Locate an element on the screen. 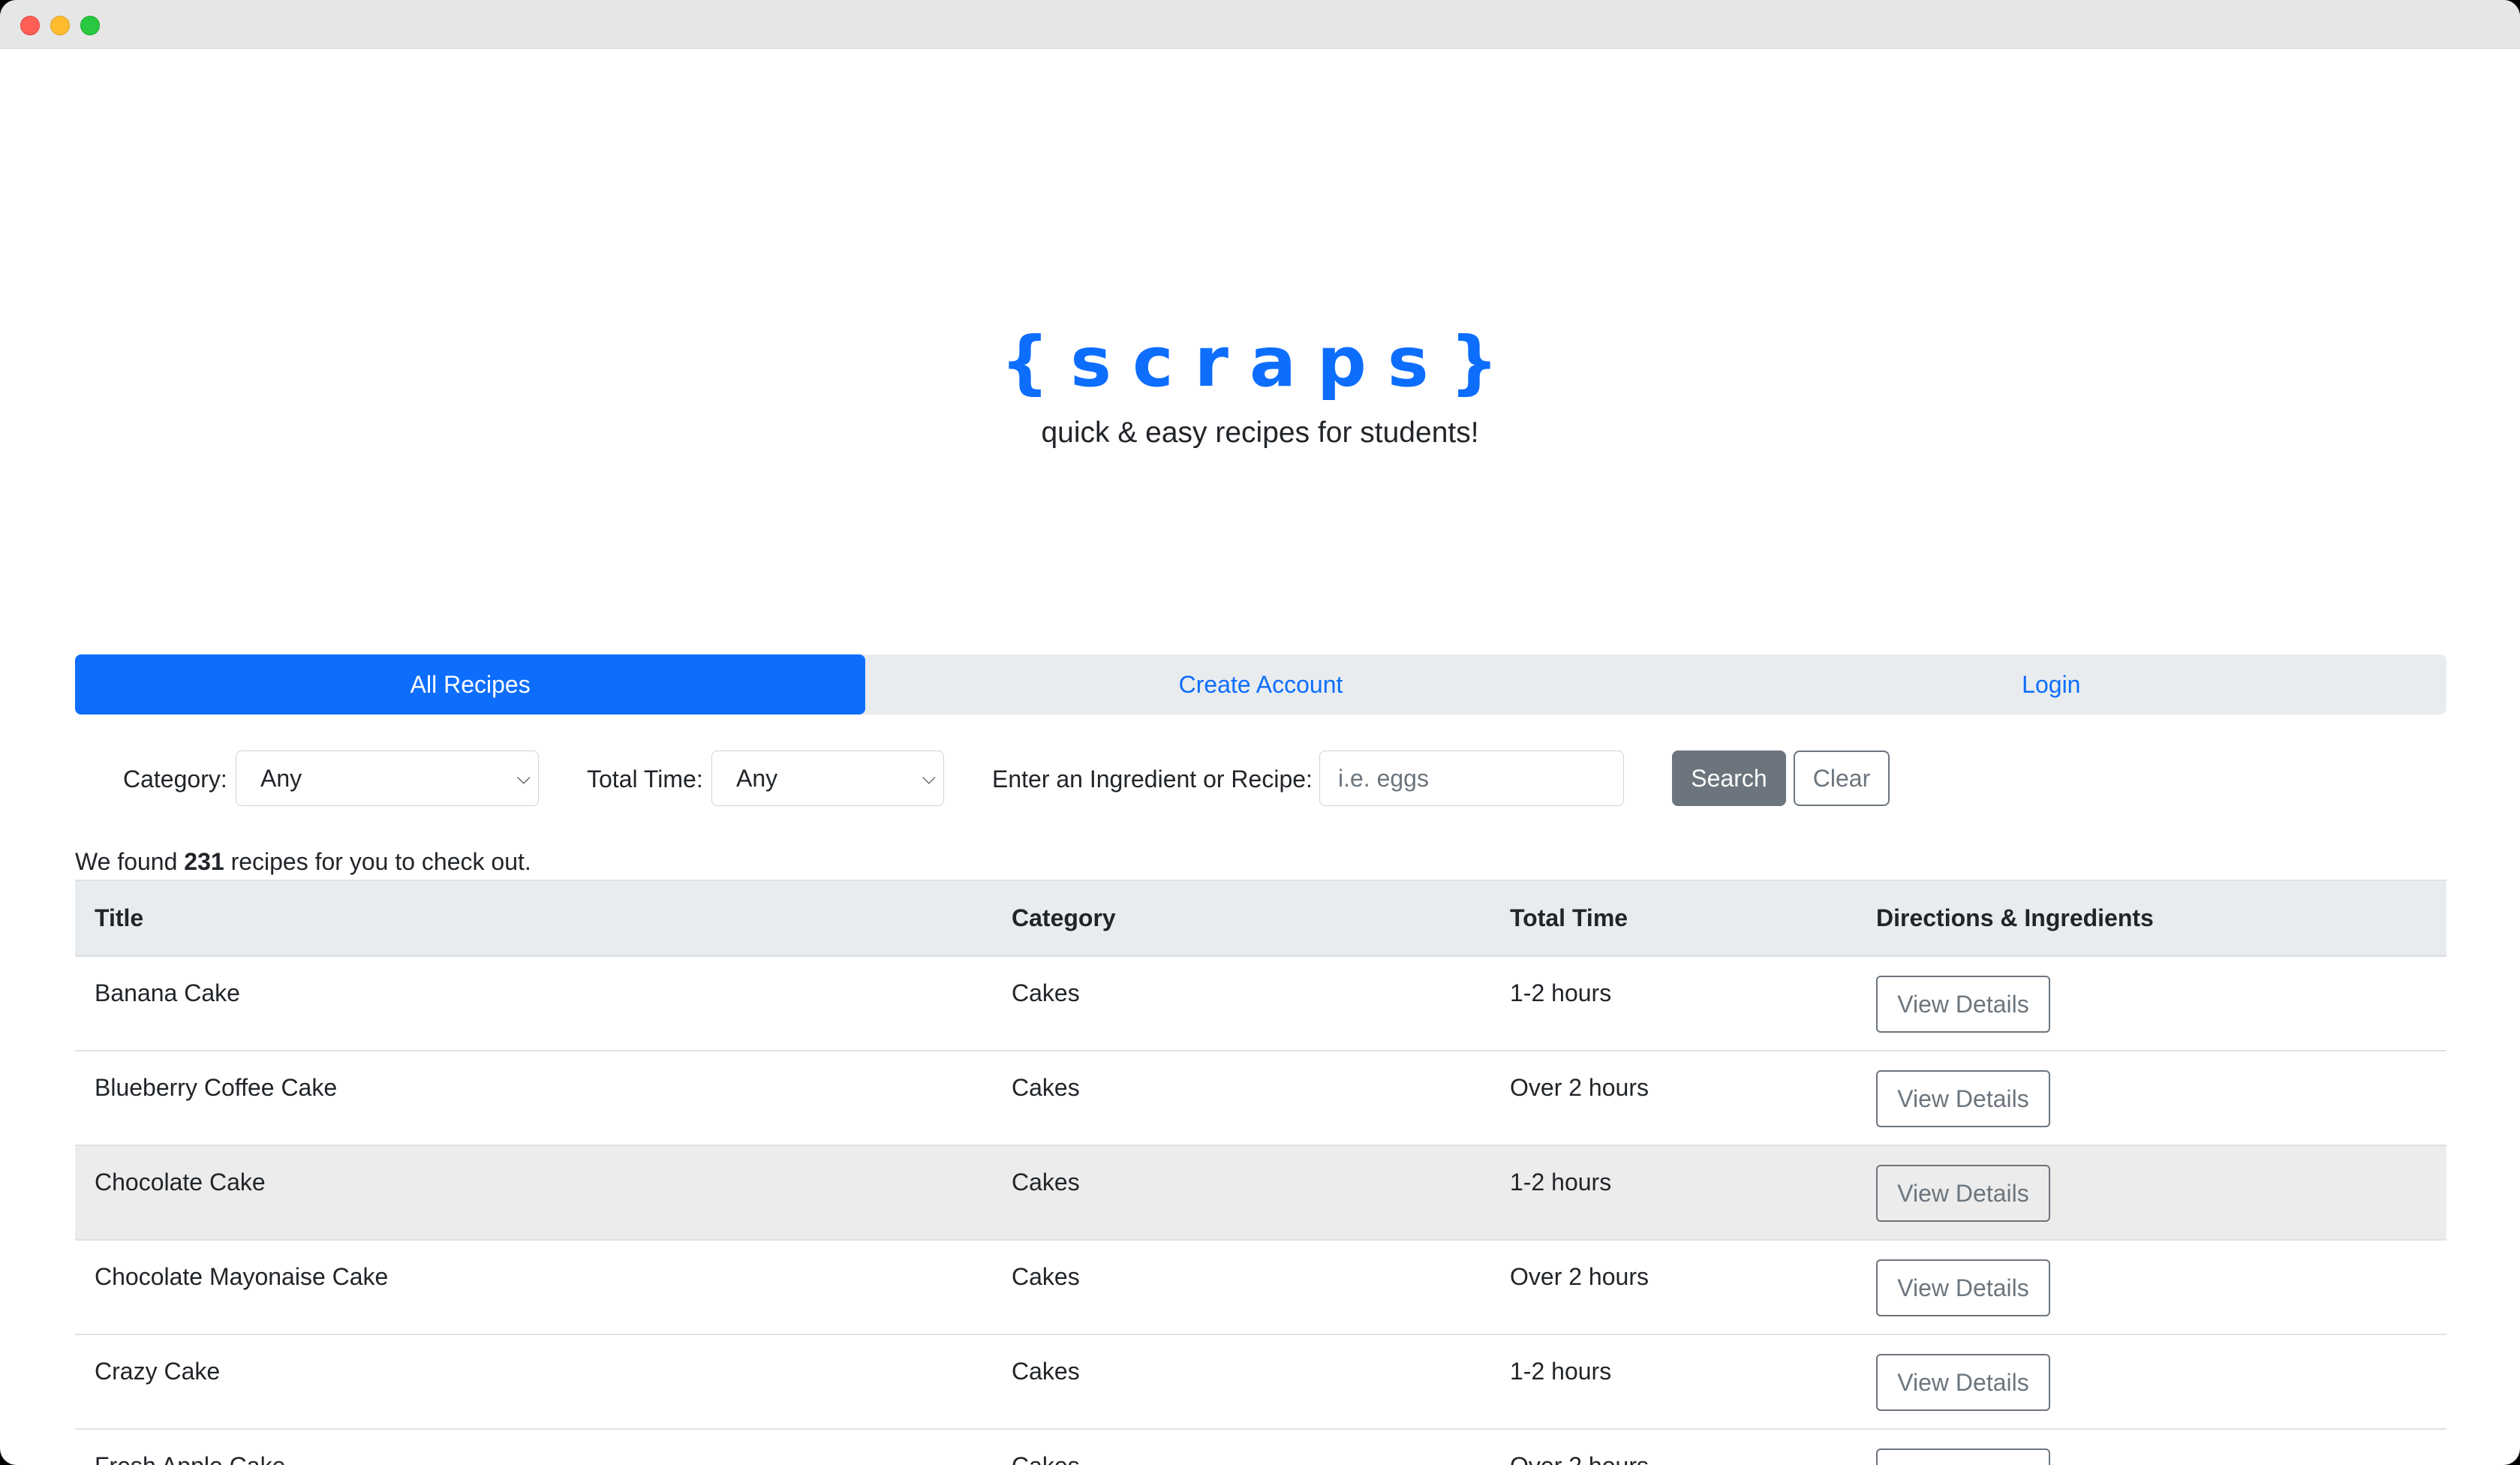 The width and height of the screenshot is (2520, 1465). column-header-category: Category is located at coordinates (1064, 917).